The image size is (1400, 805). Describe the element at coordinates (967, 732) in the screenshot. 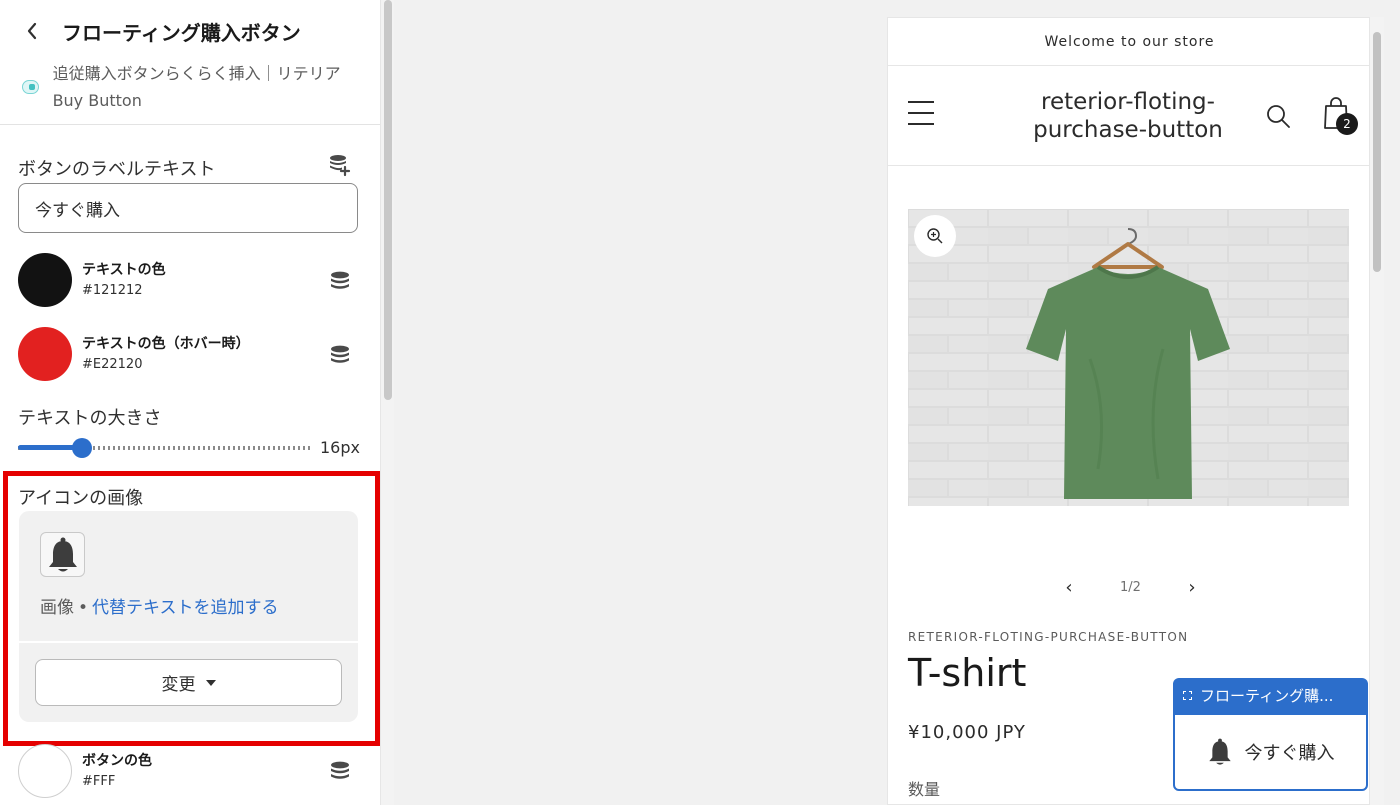

I see `product-price: ¥10,000 JPY` at that location.